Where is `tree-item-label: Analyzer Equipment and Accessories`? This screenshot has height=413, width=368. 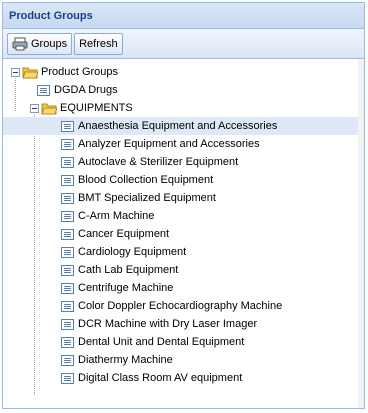
tree-item-label: Analyzer Equipment and Accessories is located at coordinates (169, 144).